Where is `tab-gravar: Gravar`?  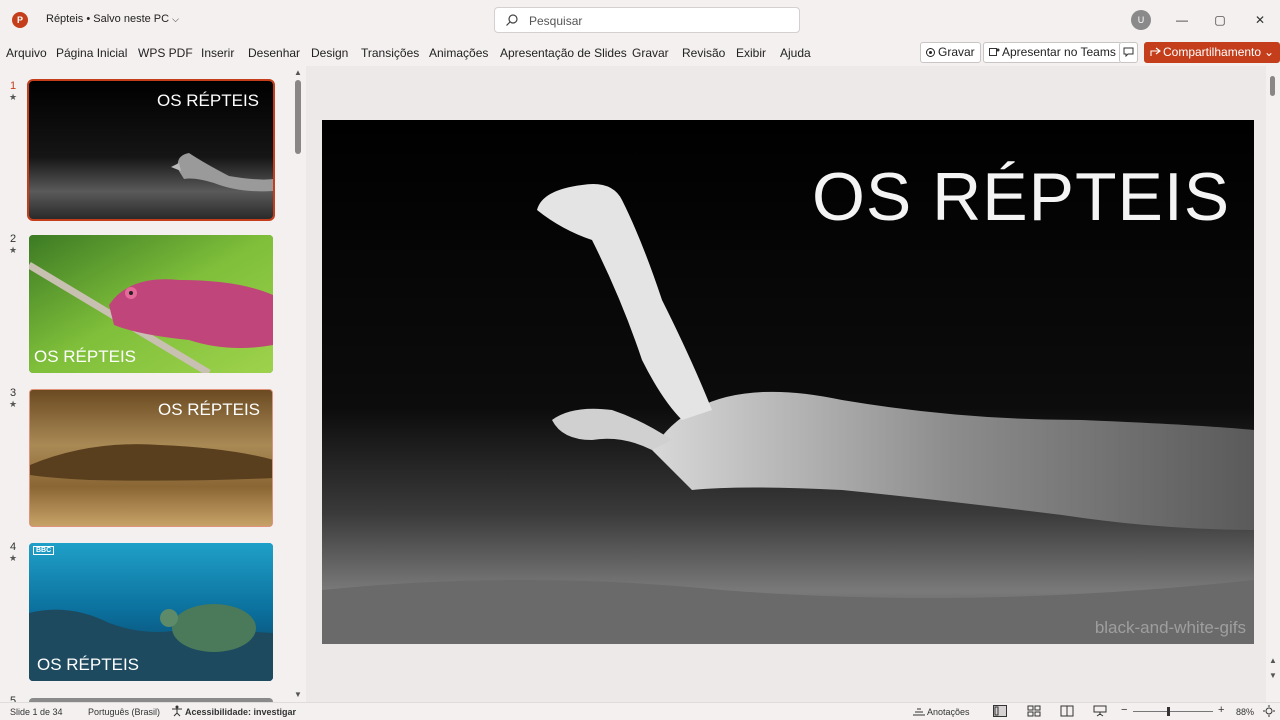
tab-gravar: Gravar is located at coordinates (650, 53).